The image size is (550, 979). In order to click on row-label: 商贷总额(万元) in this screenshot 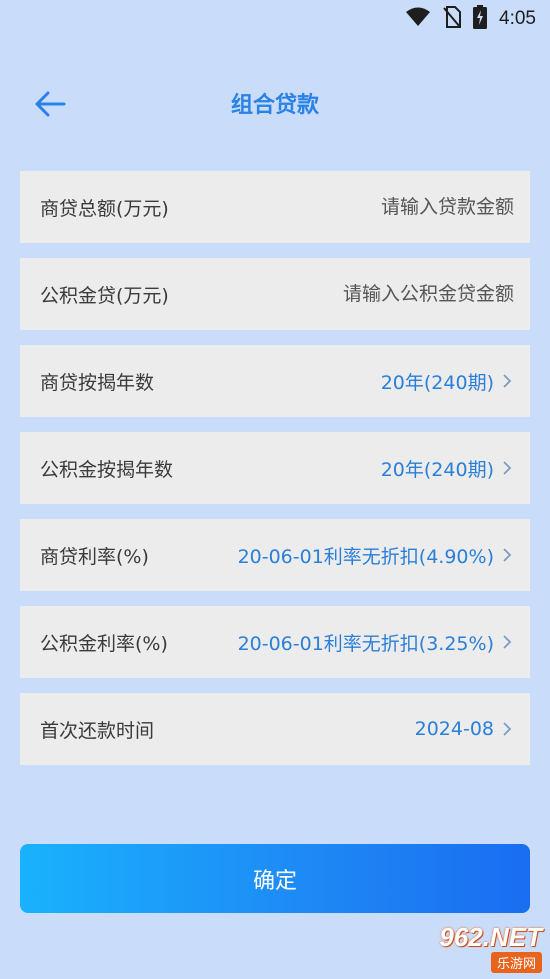, I will do `click(104, 208)`.